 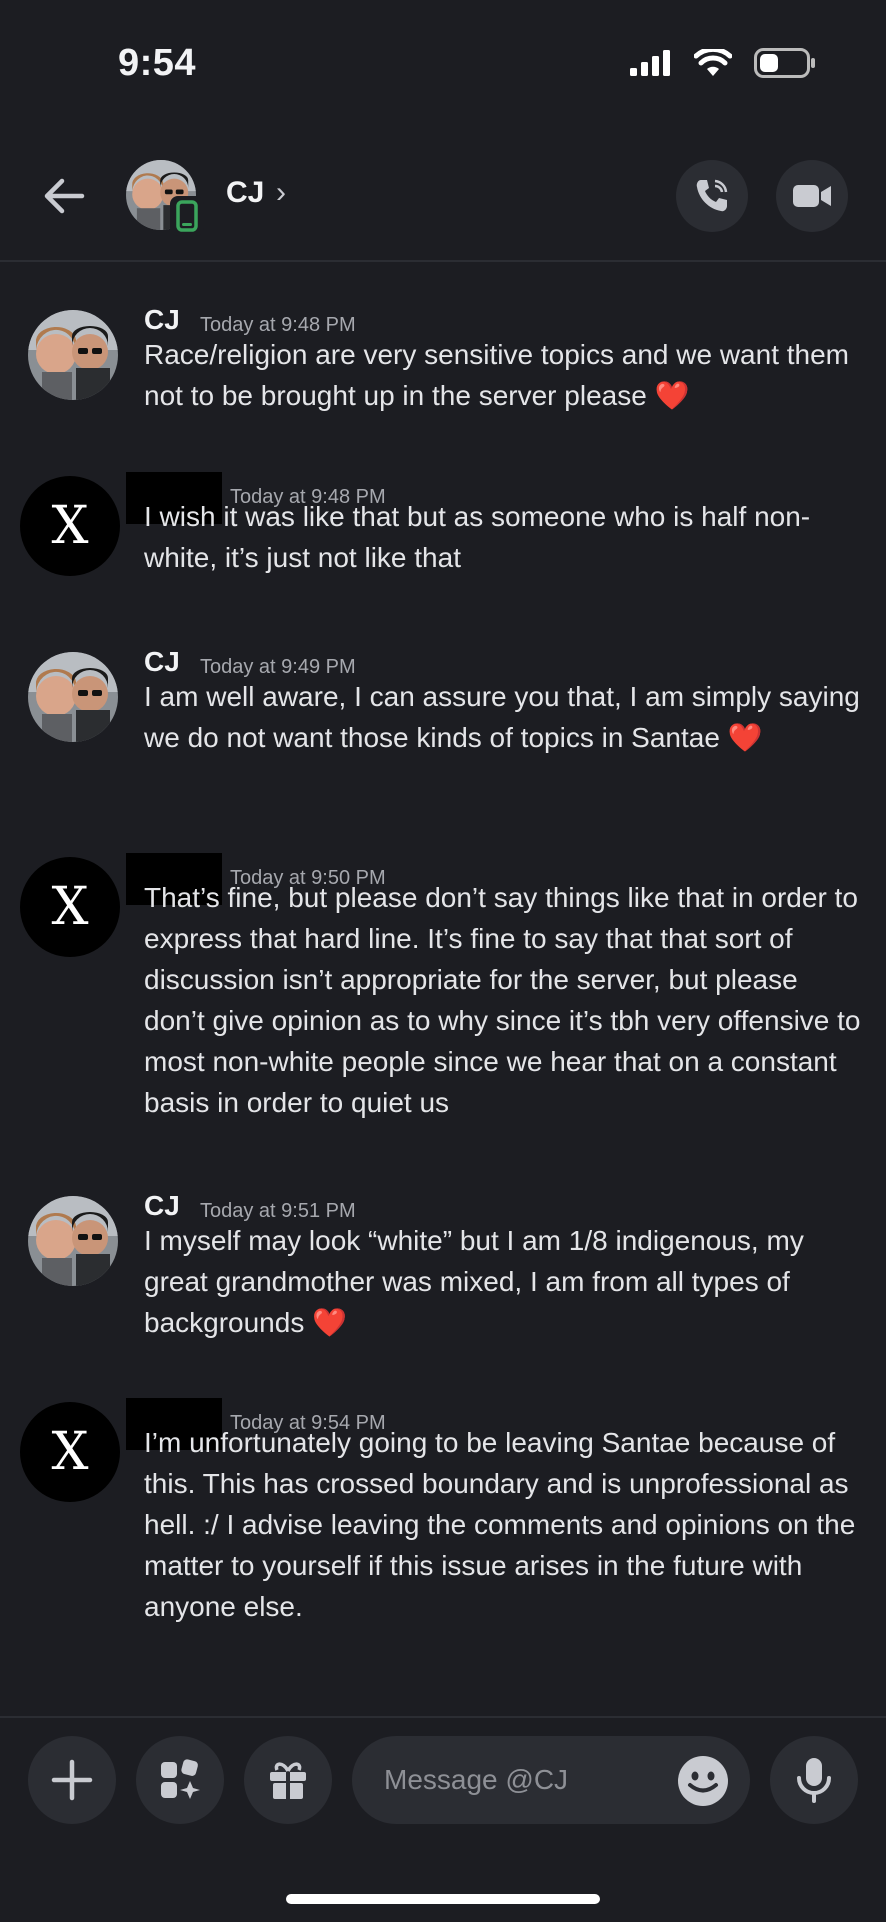 What do you see at coordinates (443, 1819) in the screenshot?
I see `message-composer` at bounding box center [443, 1819].